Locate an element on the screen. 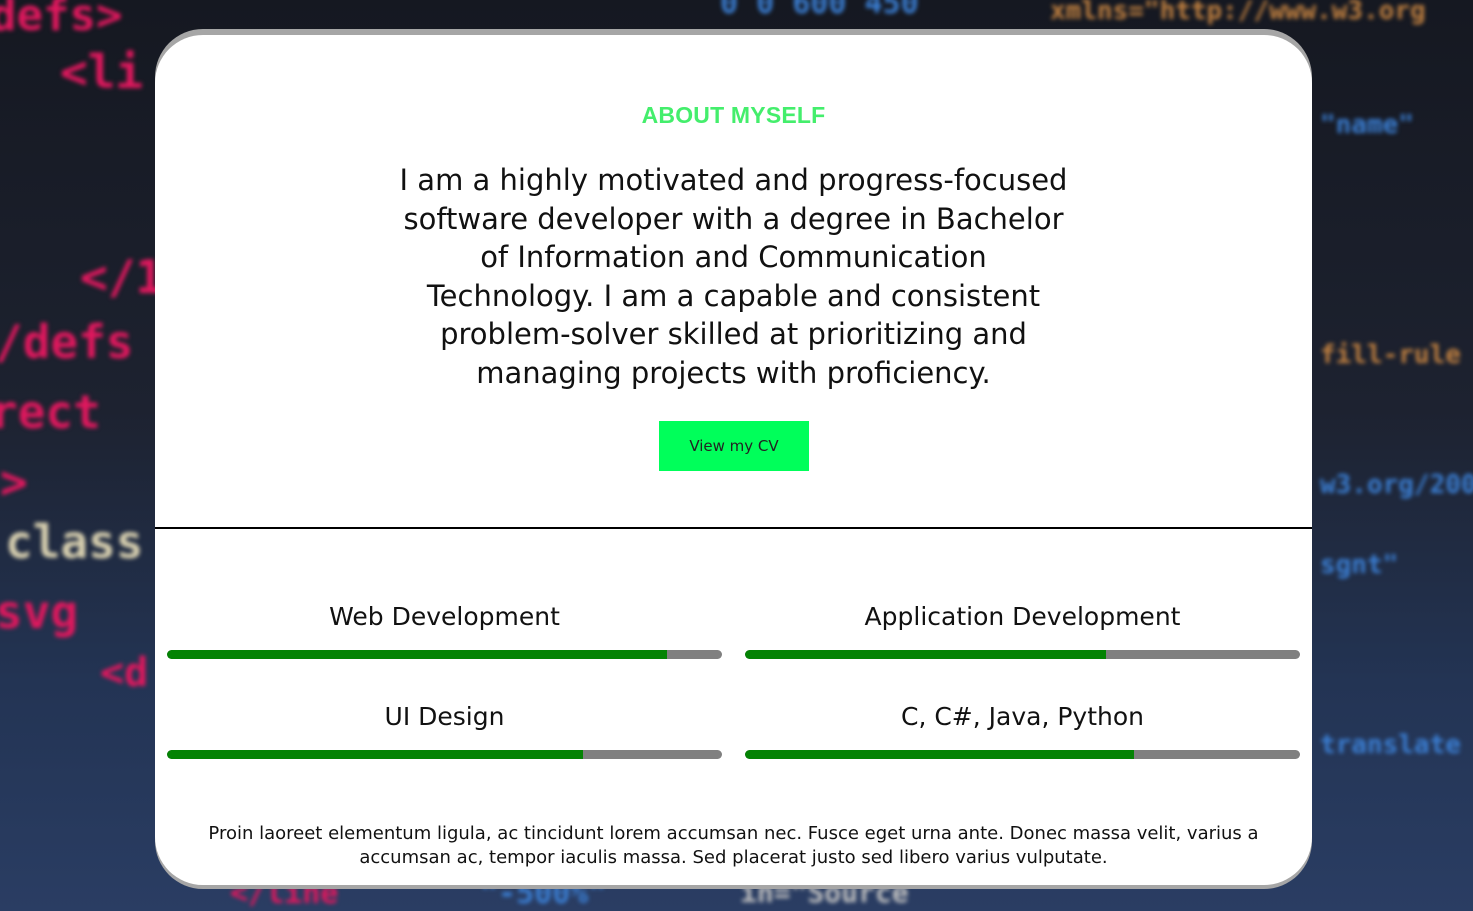 This screenshot has height=911, width=1473. skill-label: C, C#, Java, Python is located at coordinates (1022, 716).